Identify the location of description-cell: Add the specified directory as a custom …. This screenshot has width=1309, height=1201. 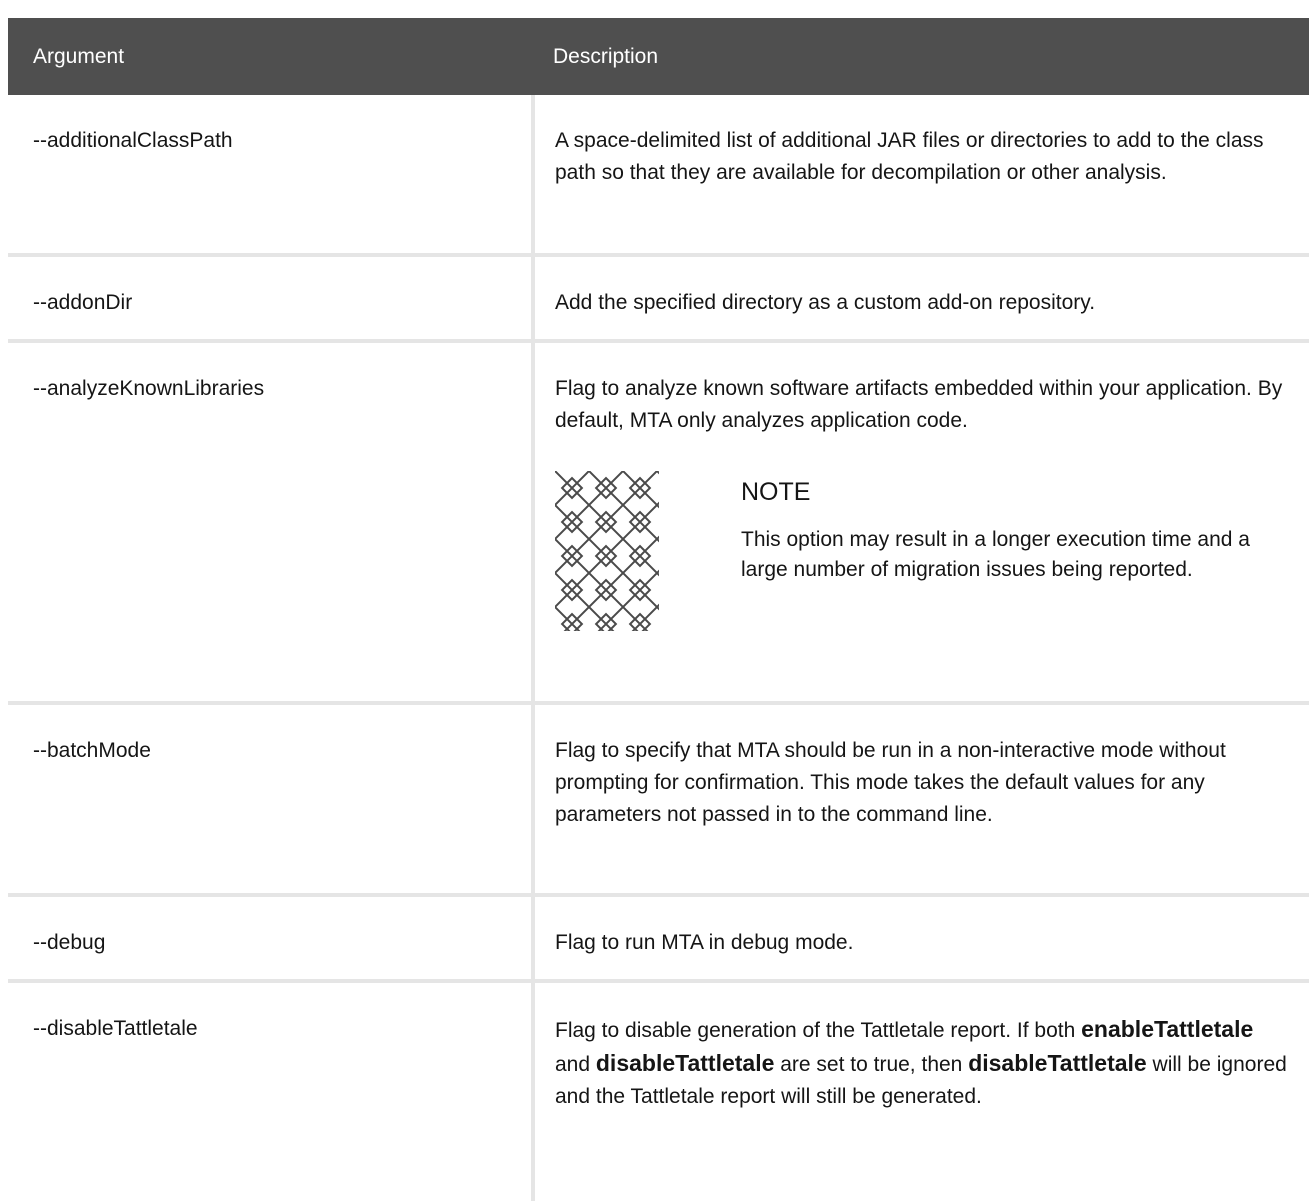
(921, 299).